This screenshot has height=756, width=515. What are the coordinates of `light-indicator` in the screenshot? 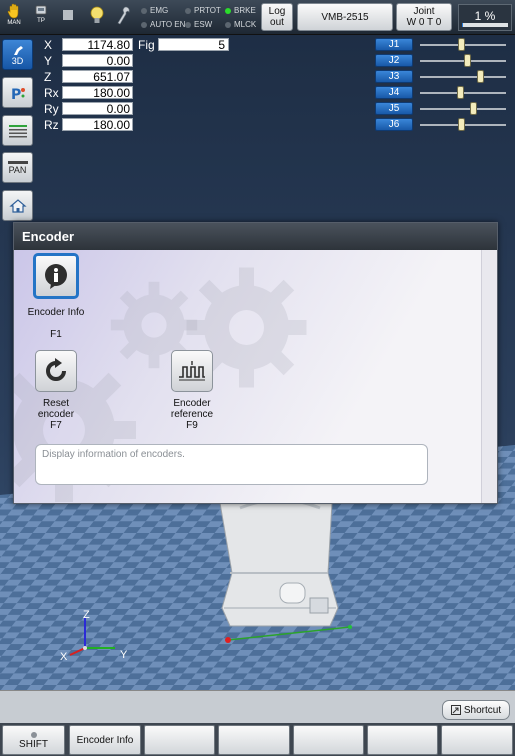 It's located at (97, 17).